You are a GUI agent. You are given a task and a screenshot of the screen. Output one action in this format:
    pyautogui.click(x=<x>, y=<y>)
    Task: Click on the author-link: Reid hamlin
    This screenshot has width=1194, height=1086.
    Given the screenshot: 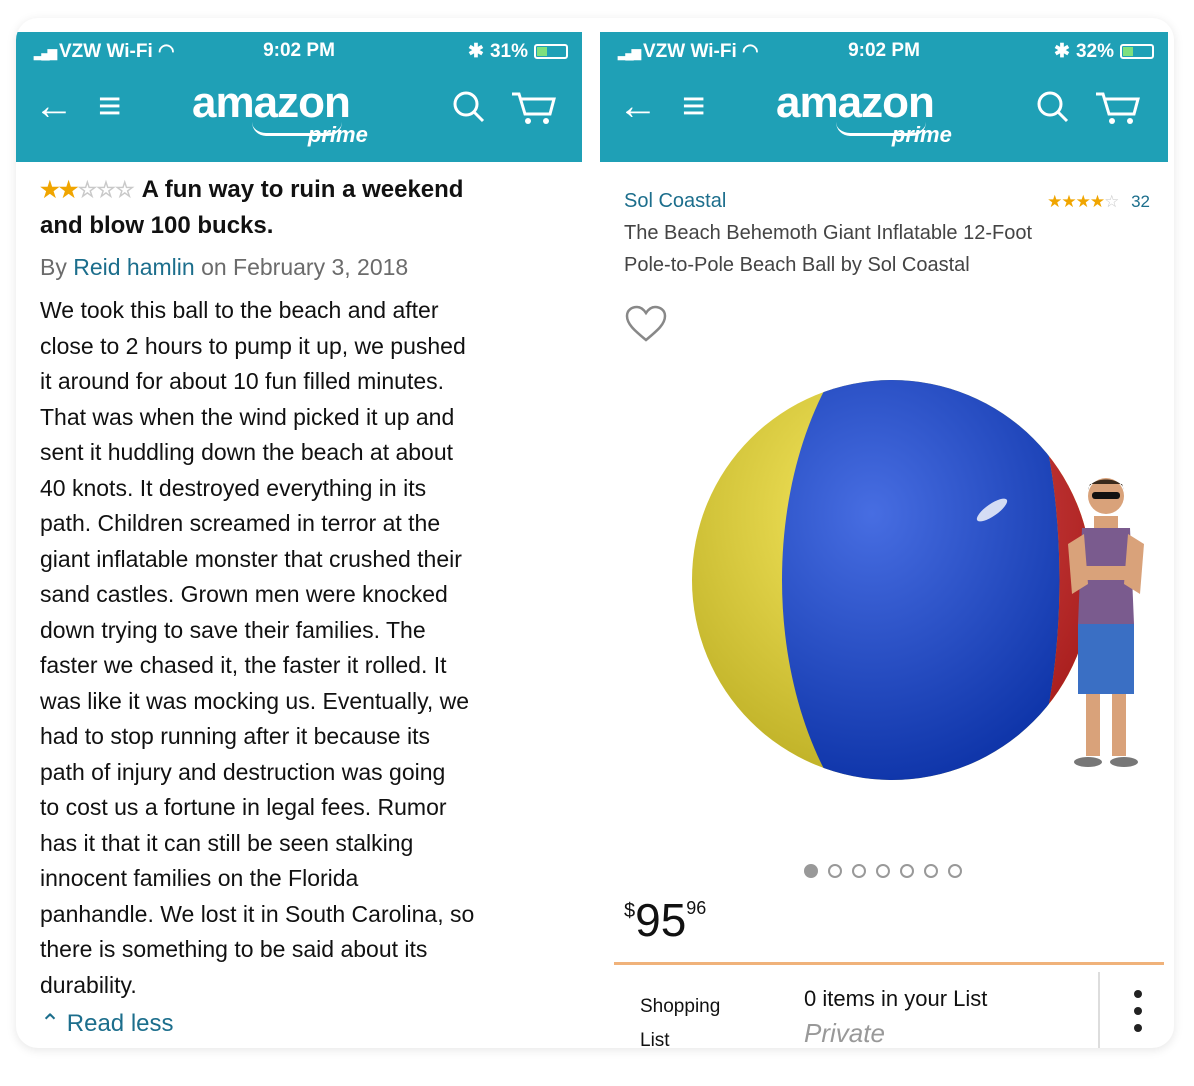 What is the action you would take?
    pyautogui.click(x=133, y=267)
    